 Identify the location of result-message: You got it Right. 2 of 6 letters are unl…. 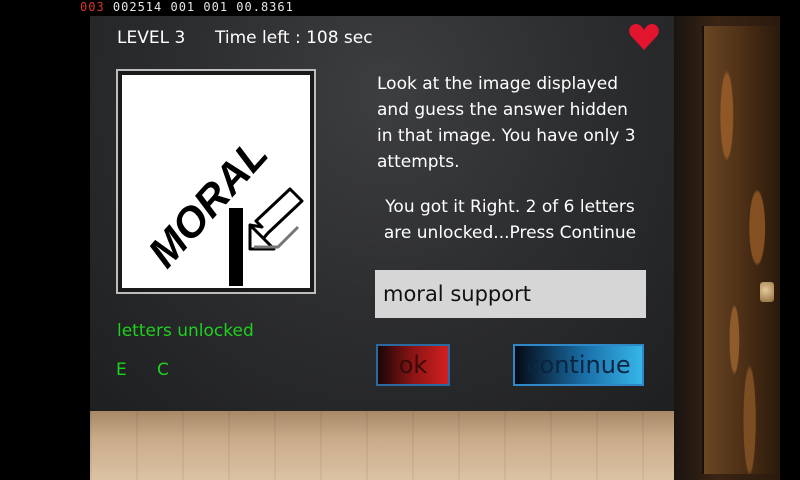
(510, 220).